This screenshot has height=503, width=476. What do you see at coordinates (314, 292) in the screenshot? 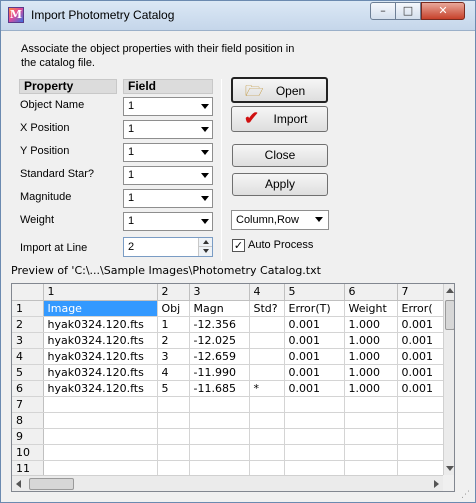
I see `column-header: 5` at bounding box center [314, 292].